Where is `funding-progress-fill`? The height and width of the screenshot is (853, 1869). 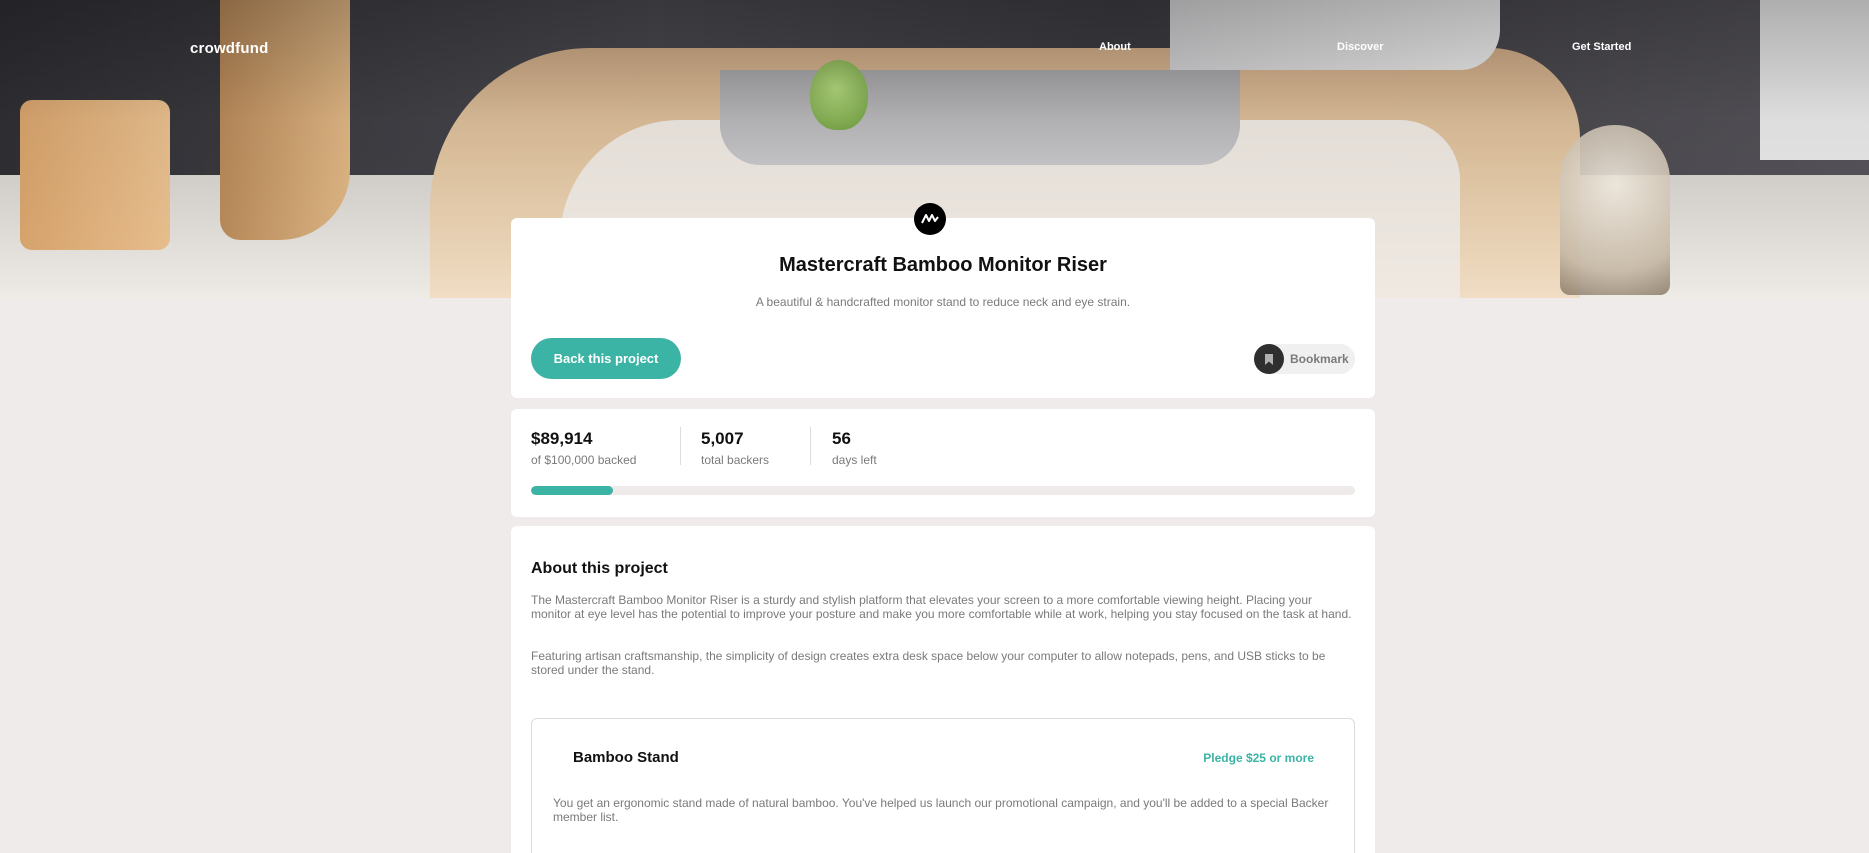 funding-progress-fill is located at coordinates (572, 490).